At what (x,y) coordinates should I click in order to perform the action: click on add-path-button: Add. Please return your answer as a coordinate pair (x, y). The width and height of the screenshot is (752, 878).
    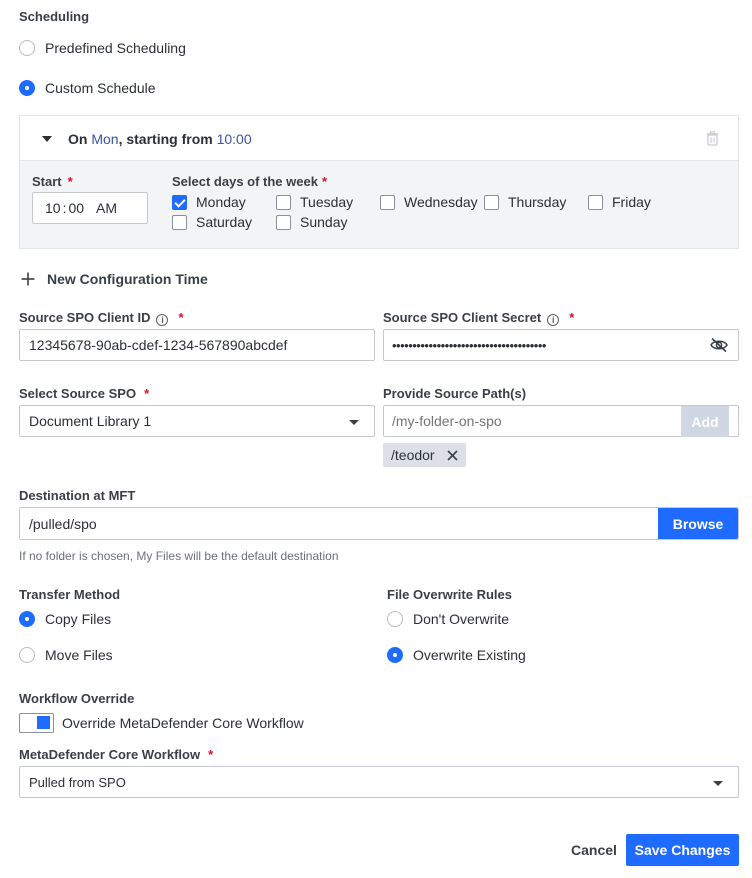
    Looking at the image, I should click on (705, 421).